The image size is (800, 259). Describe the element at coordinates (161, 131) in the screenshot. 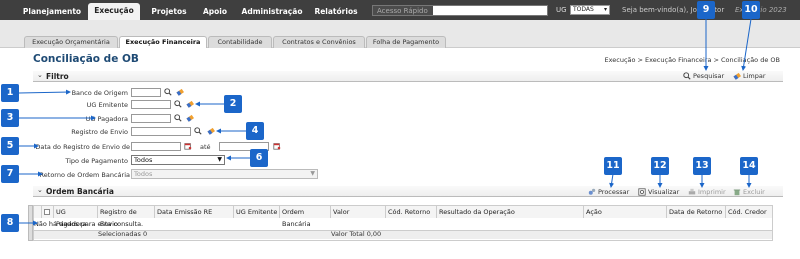

I see `registro-envio-input` at that location.